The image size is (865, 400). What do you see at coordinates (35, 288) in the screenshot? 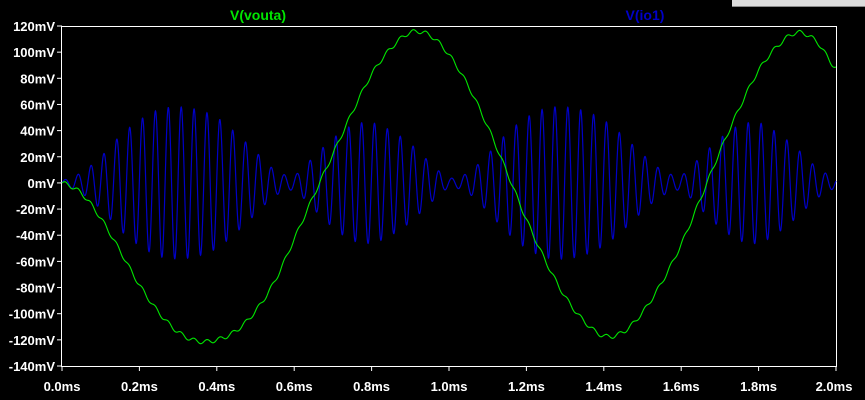
I see `y-tick-label: -80mV` at bounding box center [35, 288].